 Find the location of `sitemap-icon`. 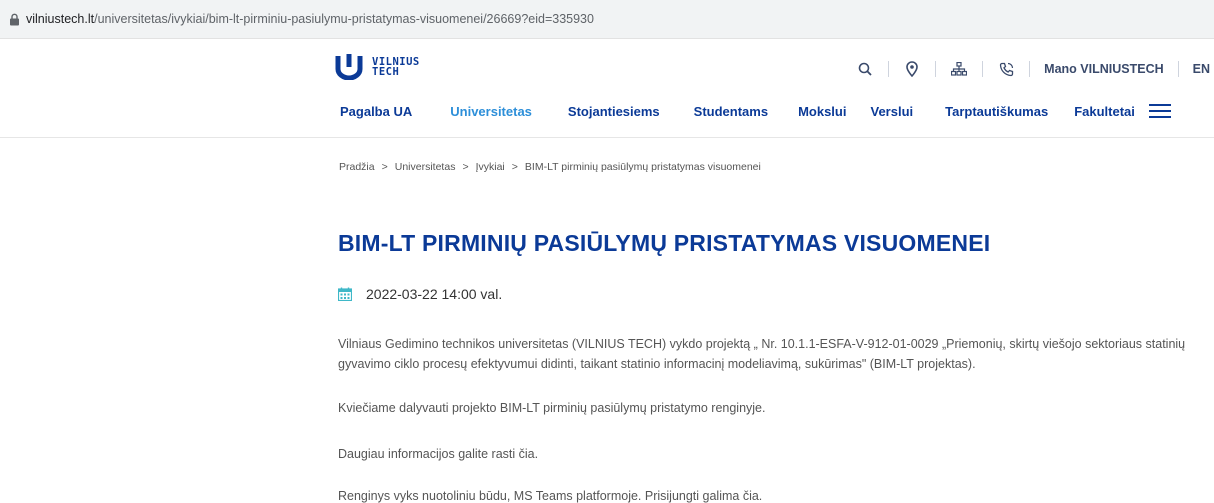

sitemap-icon is located at coordinates (959, 69).